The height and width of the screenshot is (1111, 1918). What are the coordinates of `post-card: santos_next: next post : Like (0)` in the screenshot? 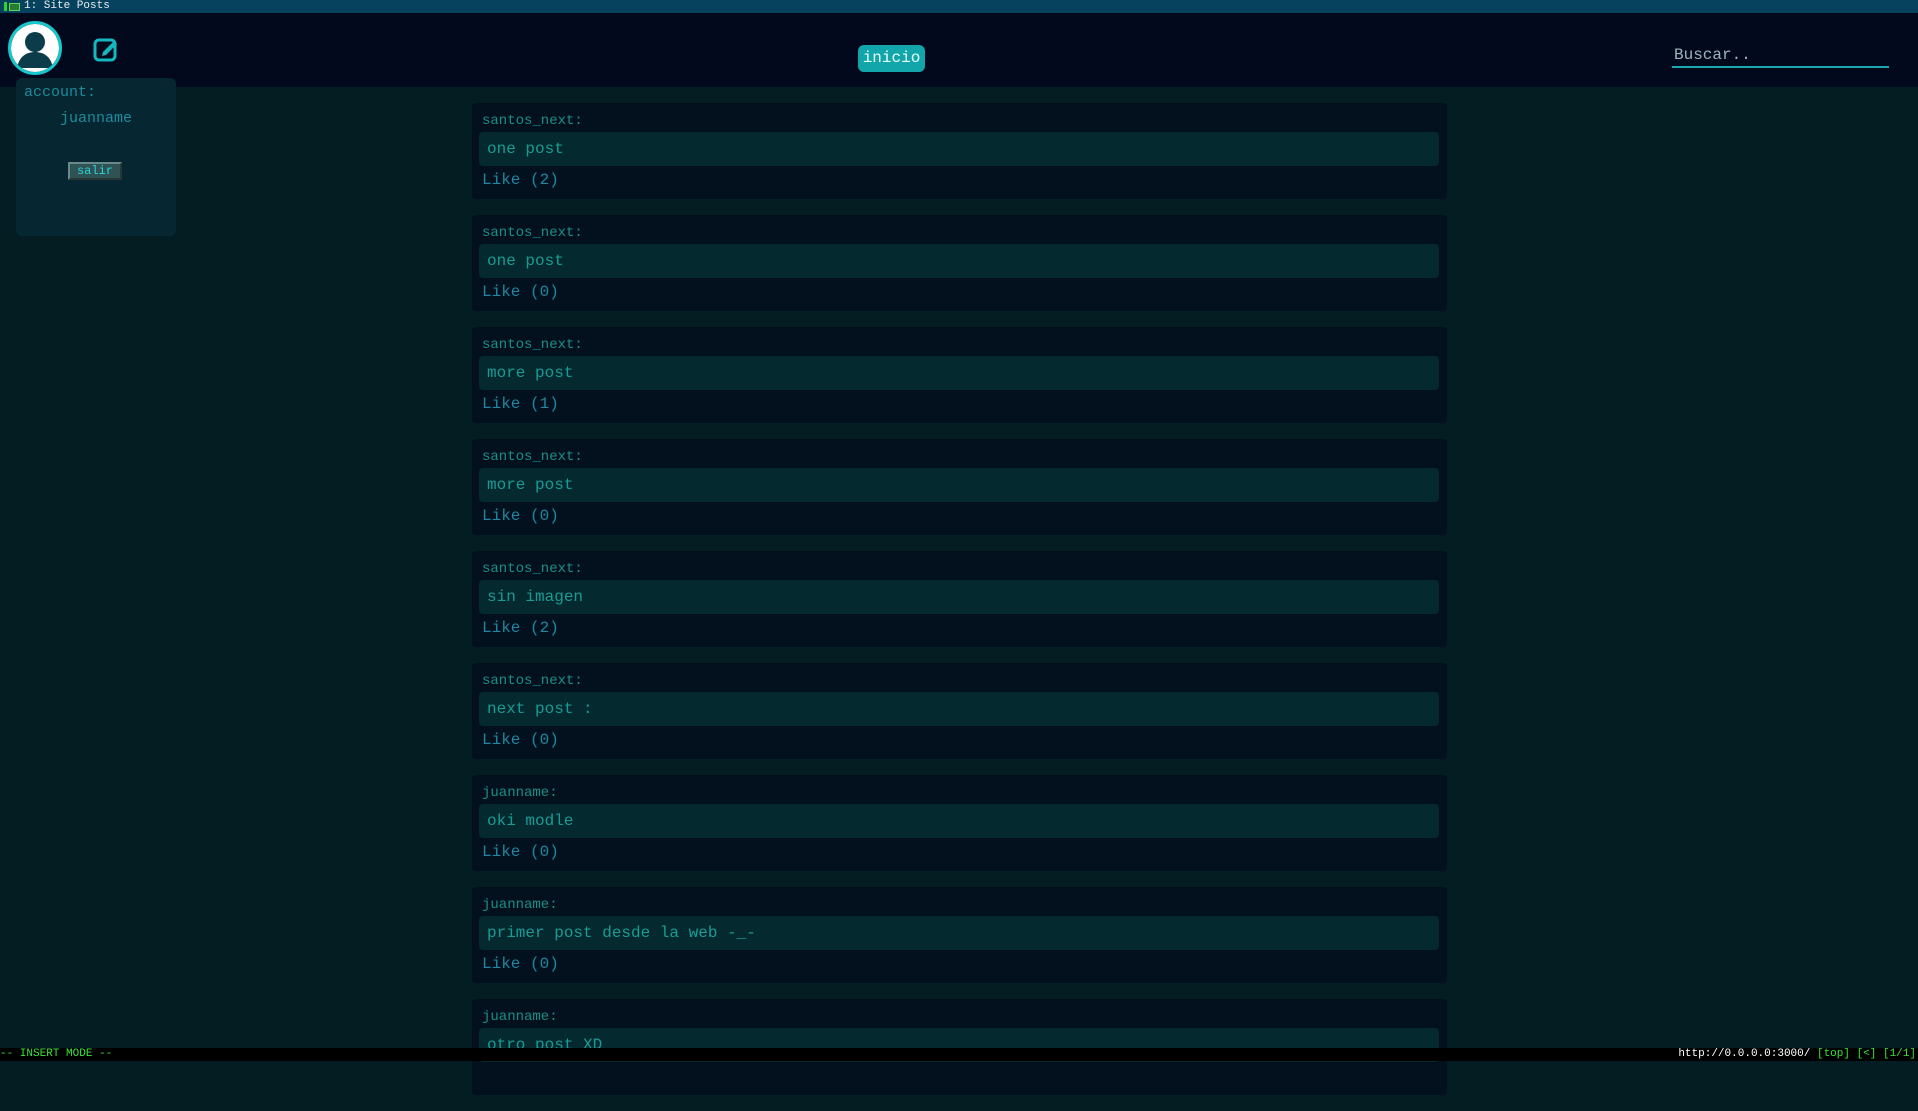 It's located at (959, 711).